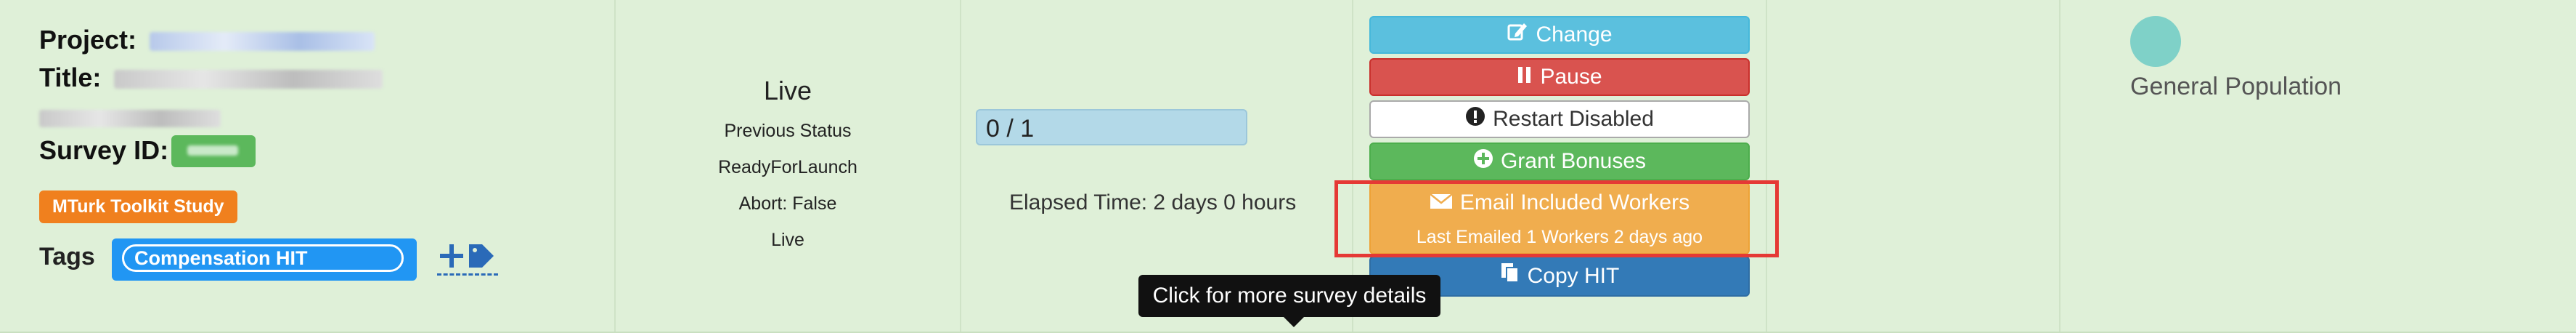  I want to click on audience-avatar, so click(2155, 41).